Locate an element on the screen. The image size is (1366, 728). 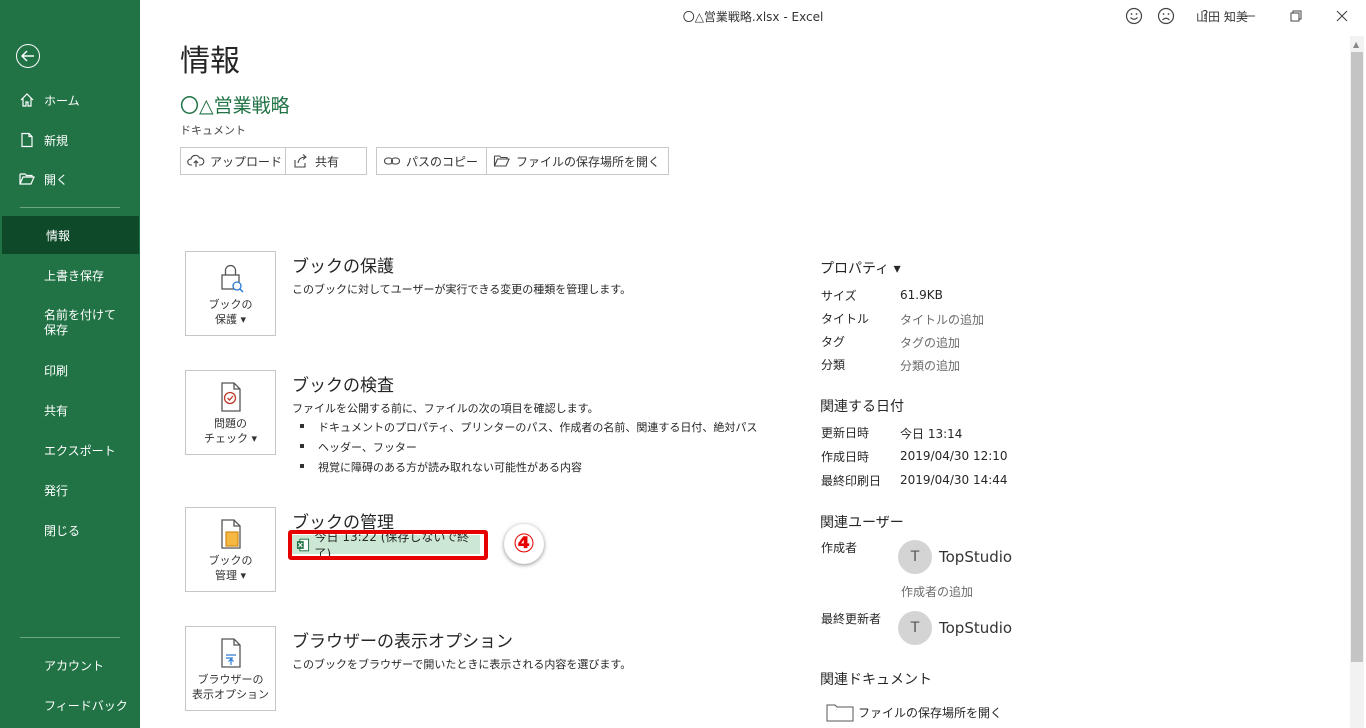
sidebar-item-label: 情報 is located at coordinates (58, 235).